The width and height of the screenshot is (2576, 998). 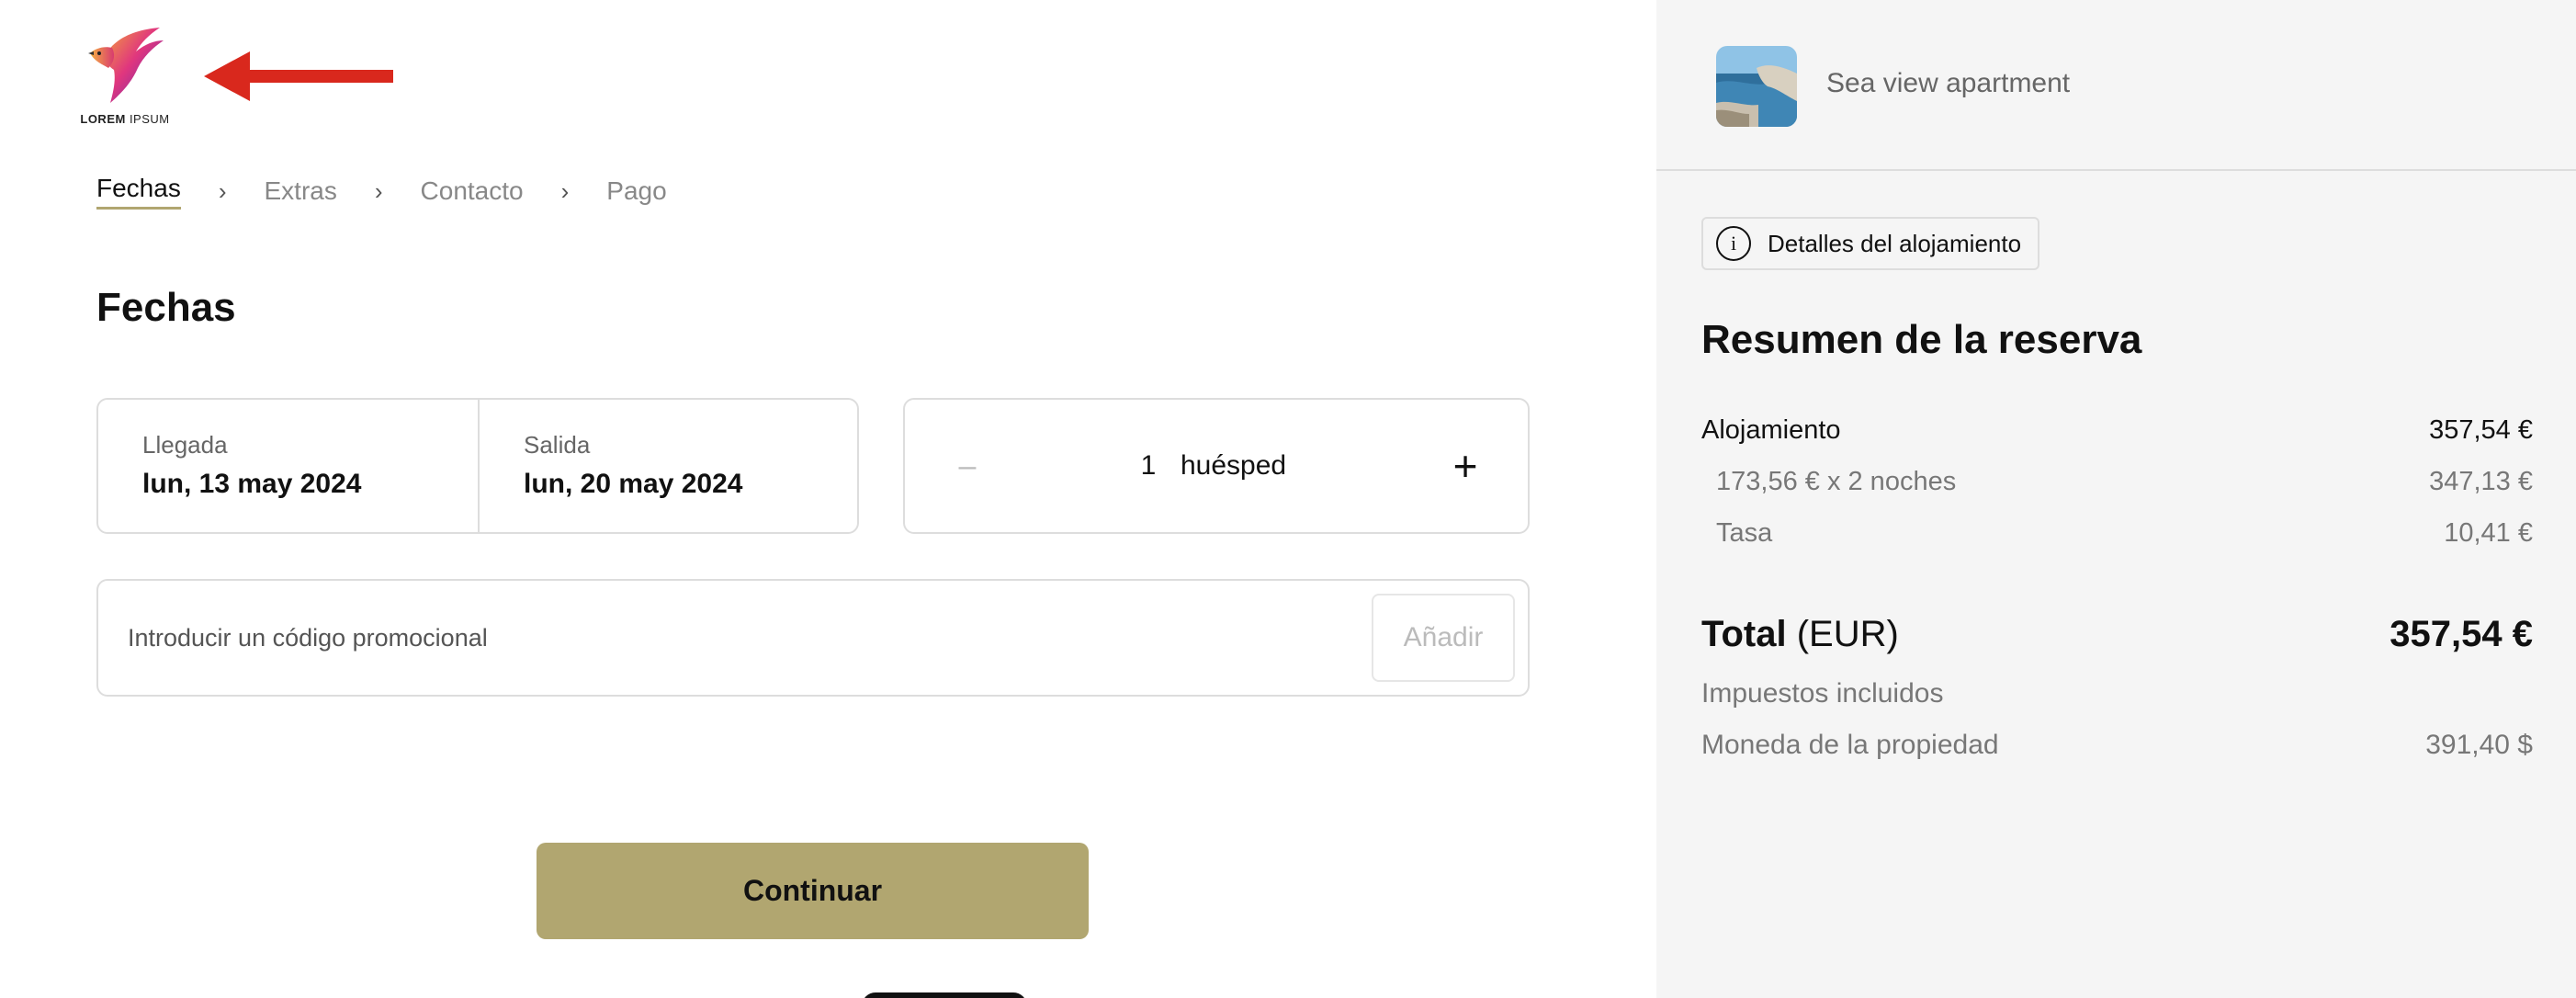 What do you see at coordinates (125, 119) in the screenshot?
I see `brand-logo-text: LOREM IPSUM` at bounding box center [125, 119].